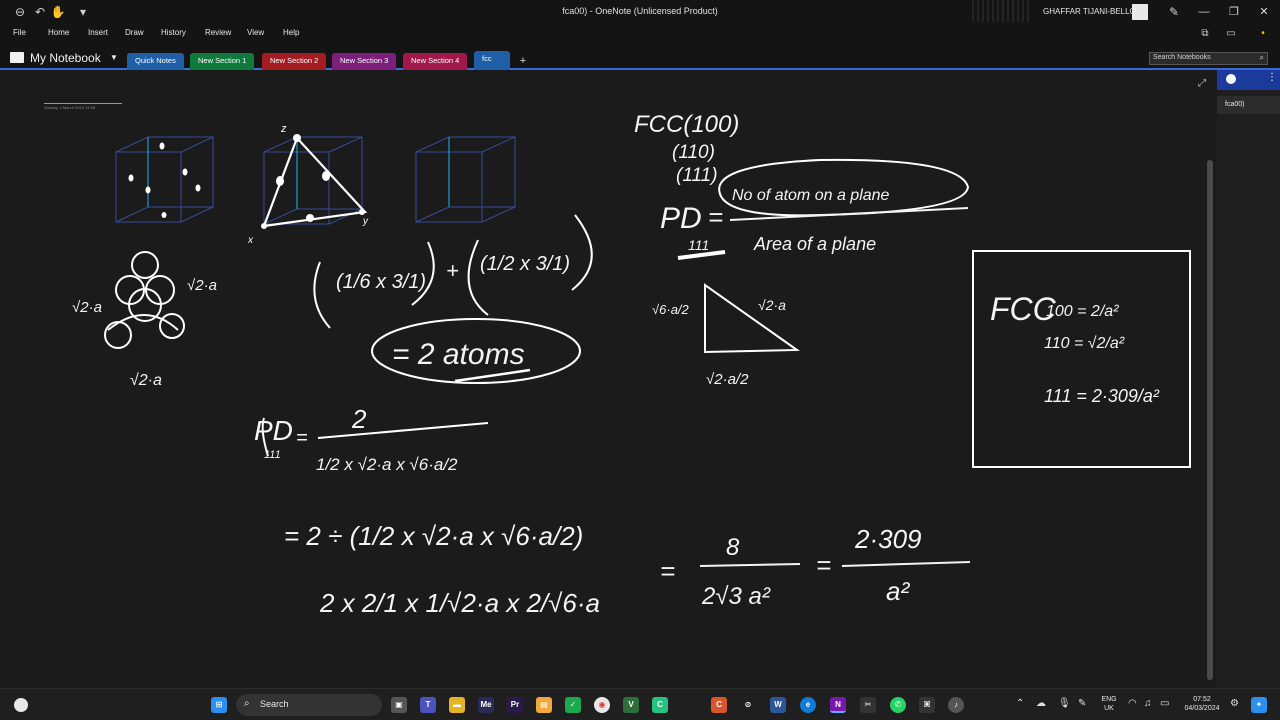 Image resolution: width=1280 pixels, height=720 pixels. What do you see at coordinates (309, 705) in the screenshot?
I see `taskbar-search: ⌕ Search` at bounding box center [309, 705].